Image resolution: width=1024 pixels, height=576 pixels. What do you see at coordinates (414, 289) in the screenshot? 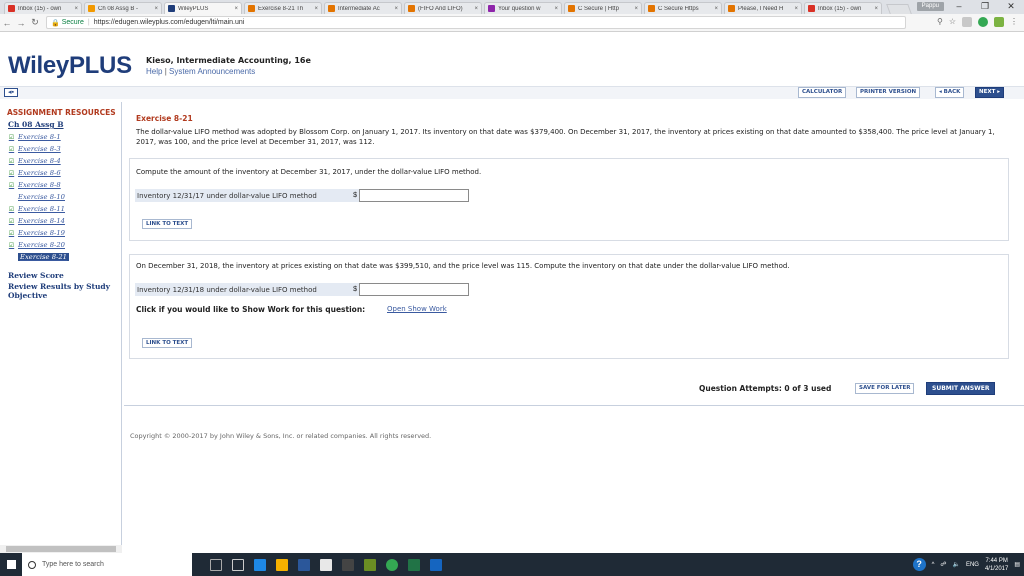
I see `part2-answer-input` at bounding box center [414, 289].